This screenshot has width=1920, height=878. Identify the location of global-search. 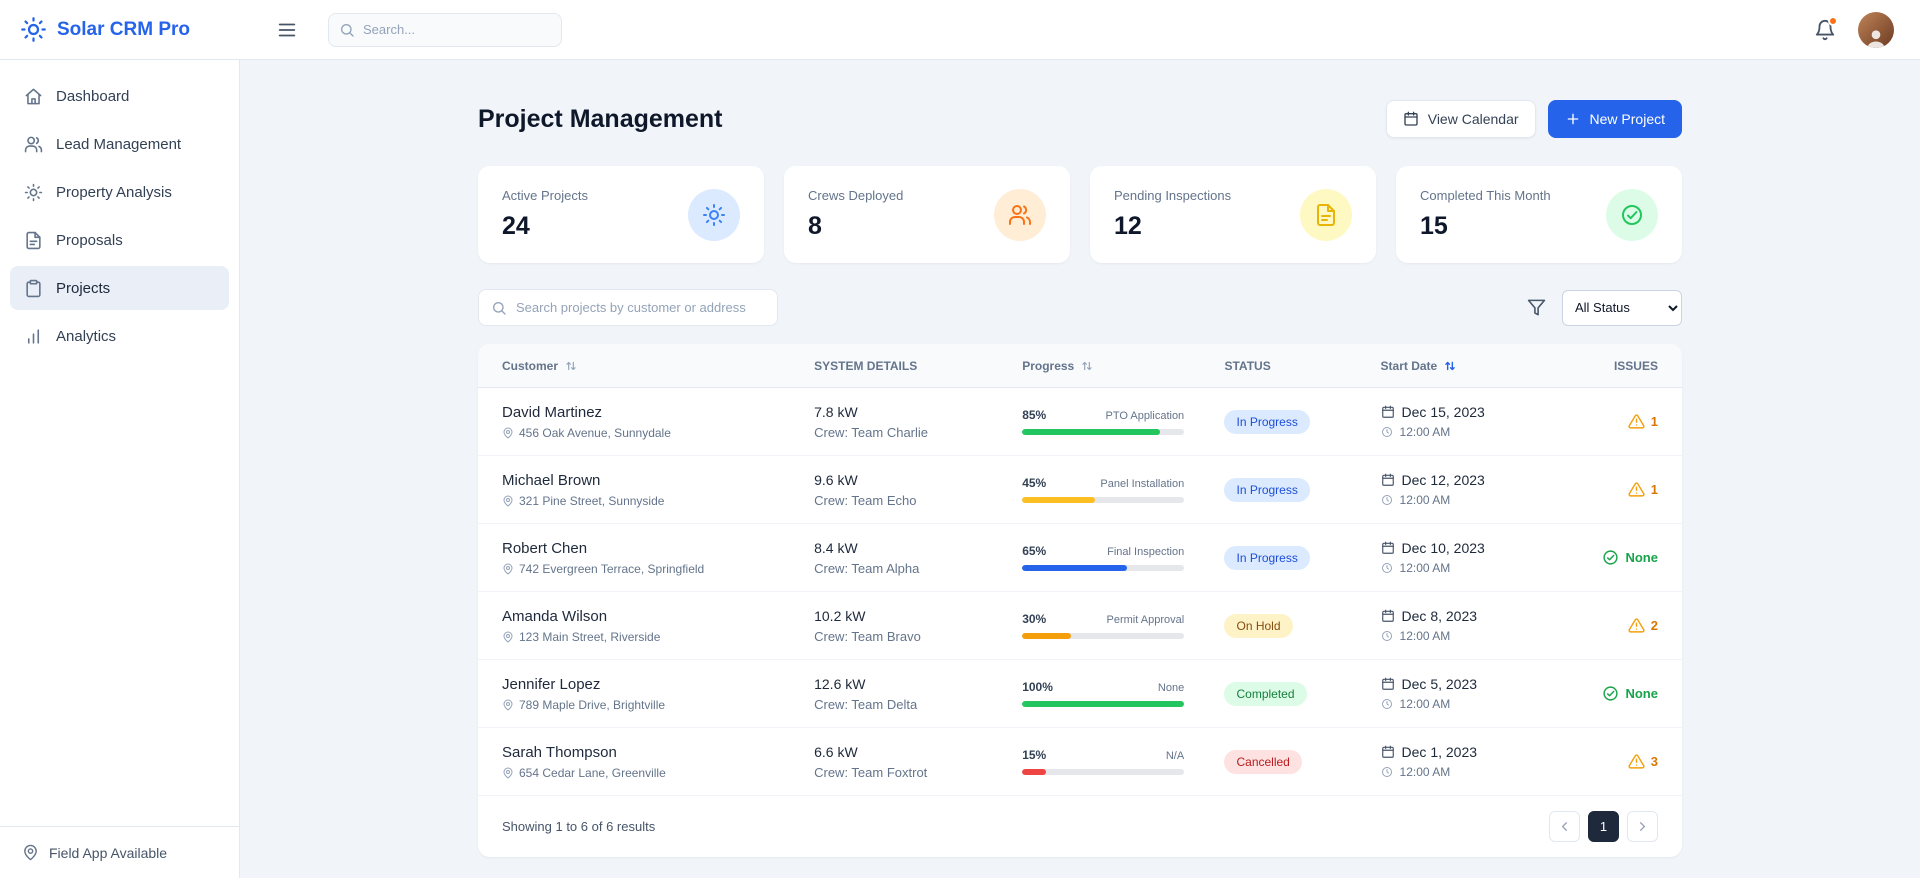
(445, 29).